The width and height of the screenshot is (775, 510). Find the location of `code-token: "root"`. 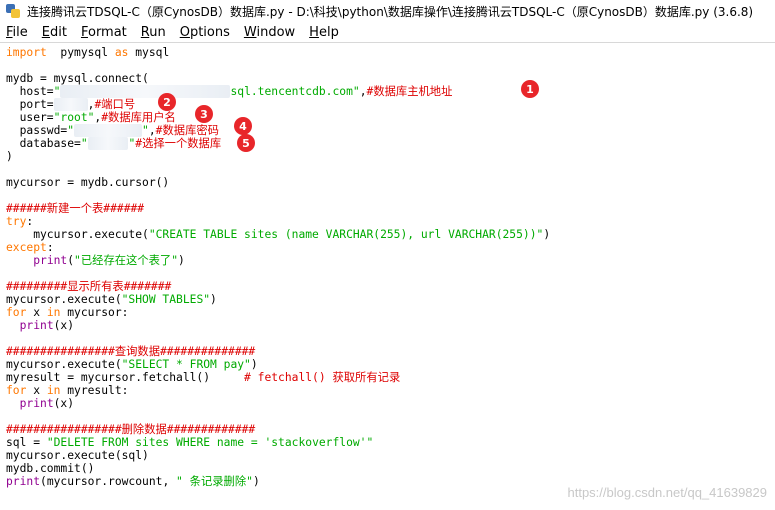

code-token: "root" is located at coordinates (74, 117).